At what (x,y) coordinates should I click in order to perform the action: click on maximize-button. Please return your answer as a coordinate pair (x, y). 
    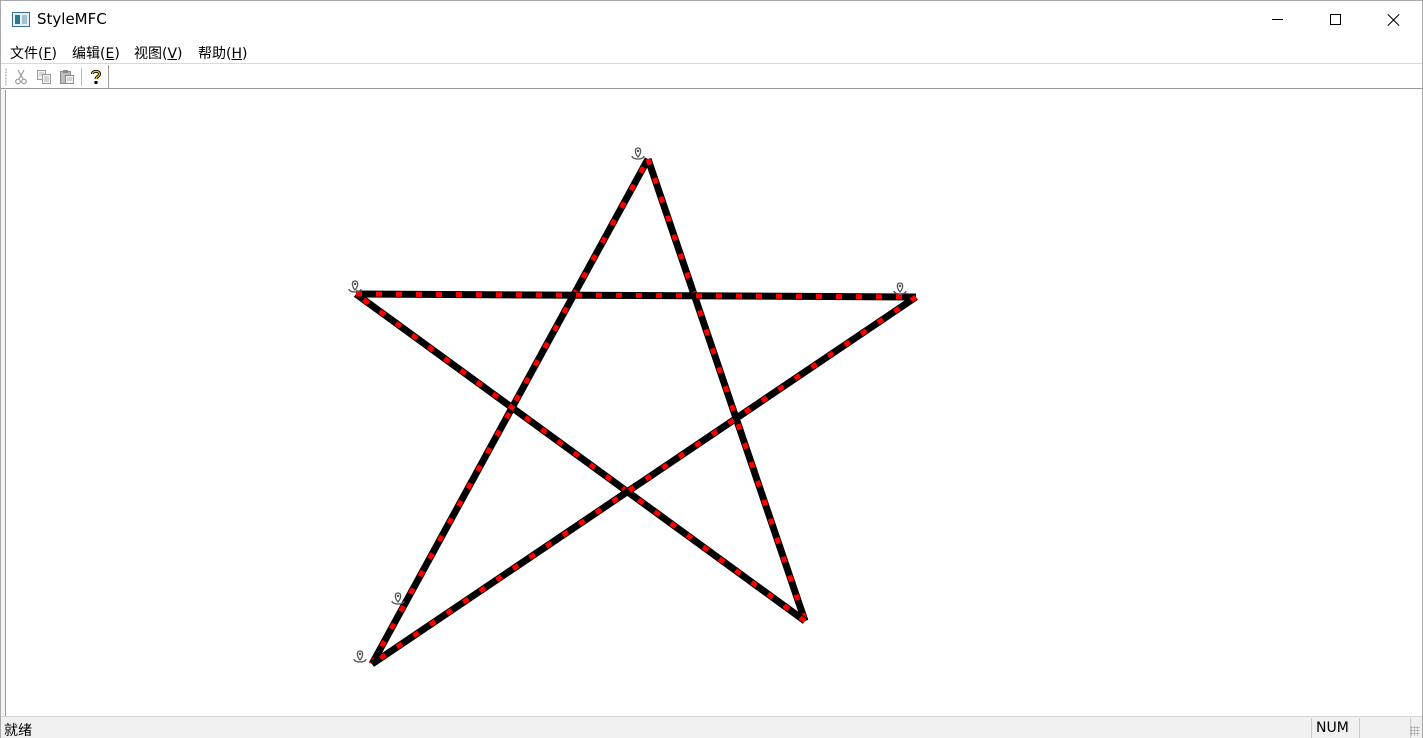
    Looking at the image, I should click on (1335, 19).